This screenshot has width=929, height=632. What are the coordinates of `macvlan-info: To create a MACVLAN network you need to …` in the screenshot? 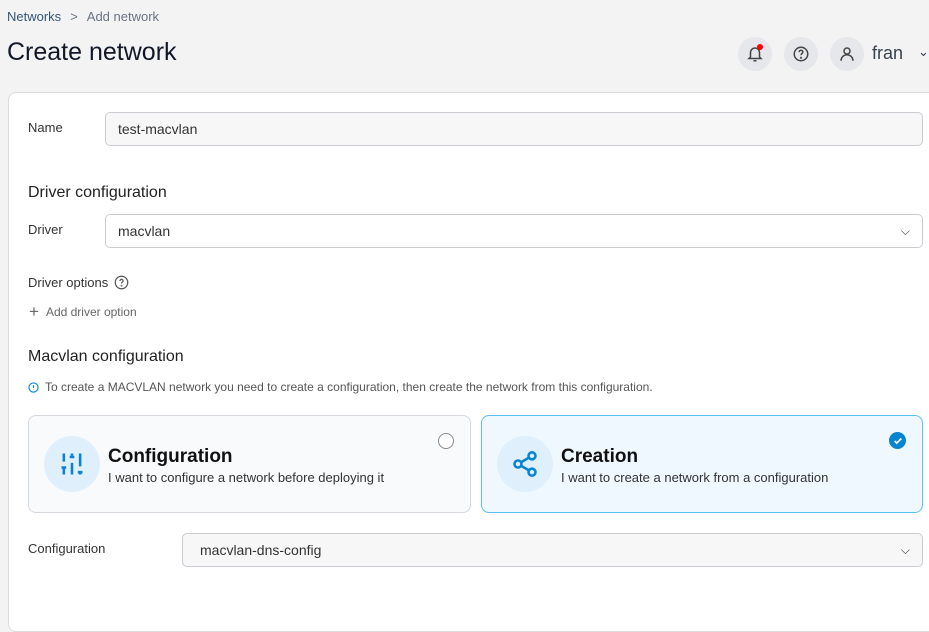 It's located at (340, 387).